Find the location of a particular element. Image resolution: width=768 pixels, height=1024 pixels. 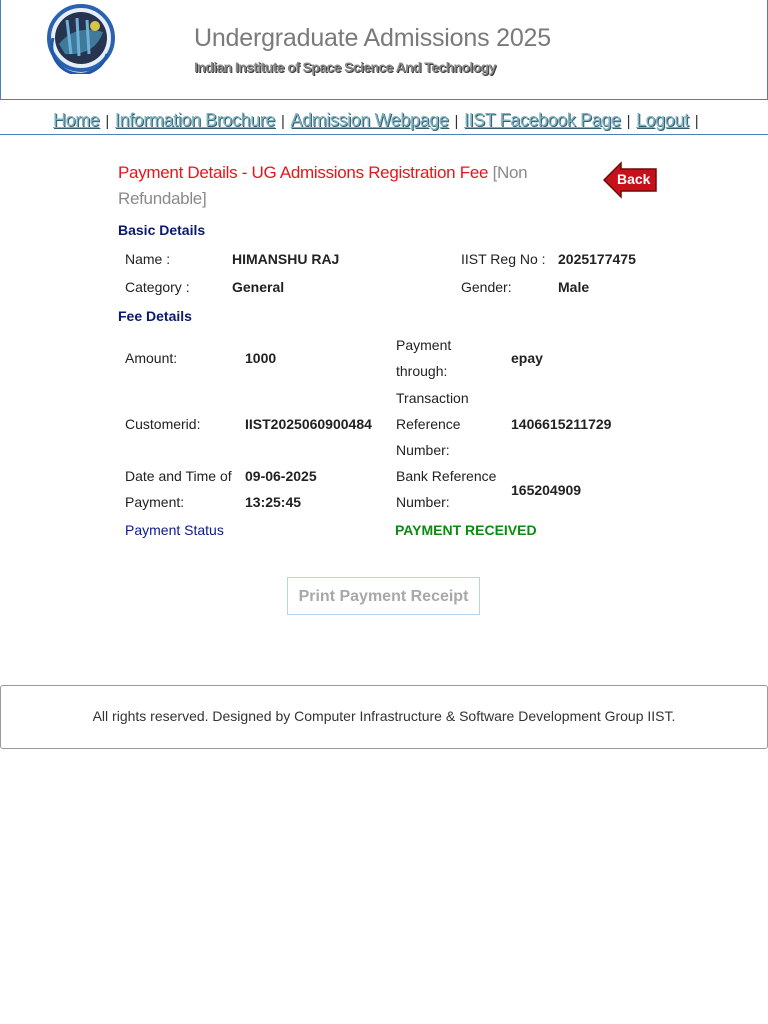

fee-details-heading: Fee Details is located at coordinates (155, 316).